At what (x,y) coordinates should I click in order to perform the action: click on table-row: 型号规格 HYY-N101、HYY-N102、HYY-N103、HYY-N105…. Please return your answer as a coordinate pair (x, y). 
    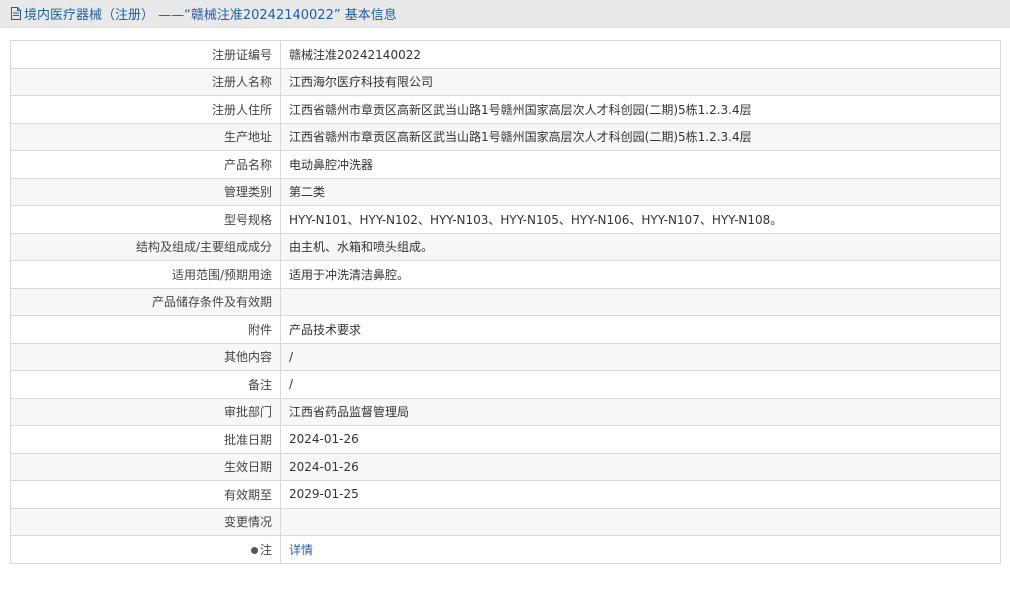
    Looking at the image, I should click on (505, 219).